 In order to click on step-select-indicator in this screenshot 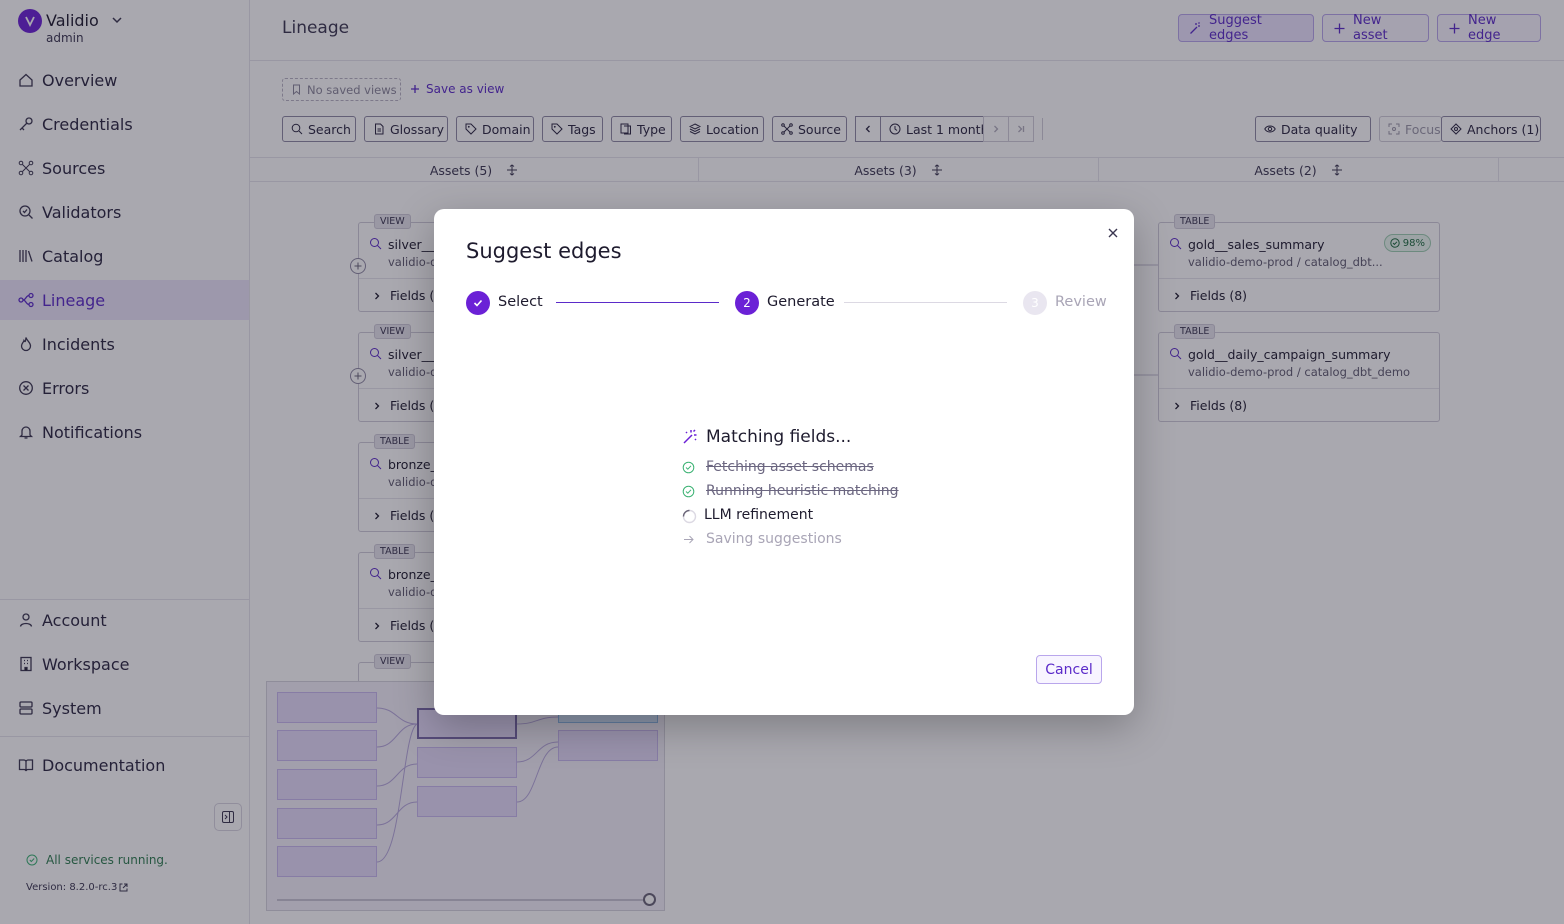, I will do `click(478, 303)`.